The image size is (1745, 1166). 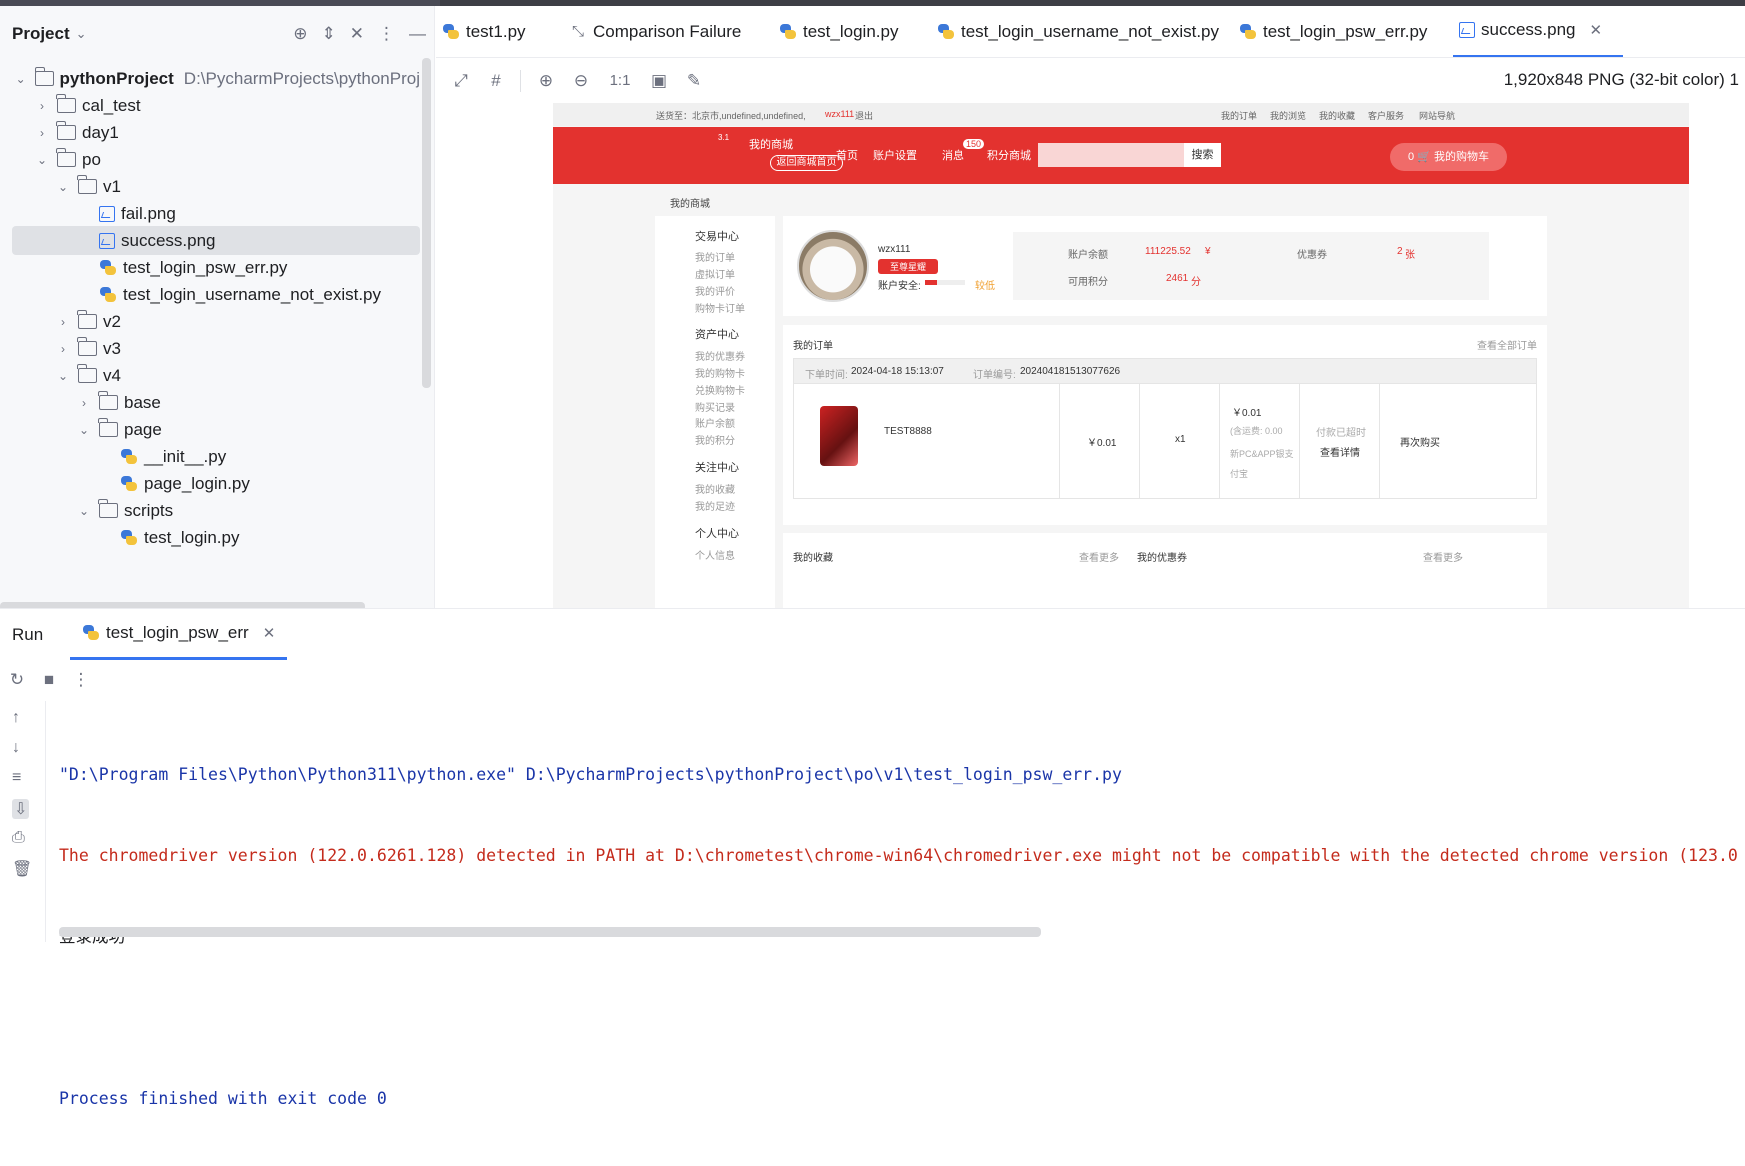 What do you see at coordinates (197, 484) in the screenshot?
I see `tree-item-label: page_login.py` at bounding box center [197, 484].